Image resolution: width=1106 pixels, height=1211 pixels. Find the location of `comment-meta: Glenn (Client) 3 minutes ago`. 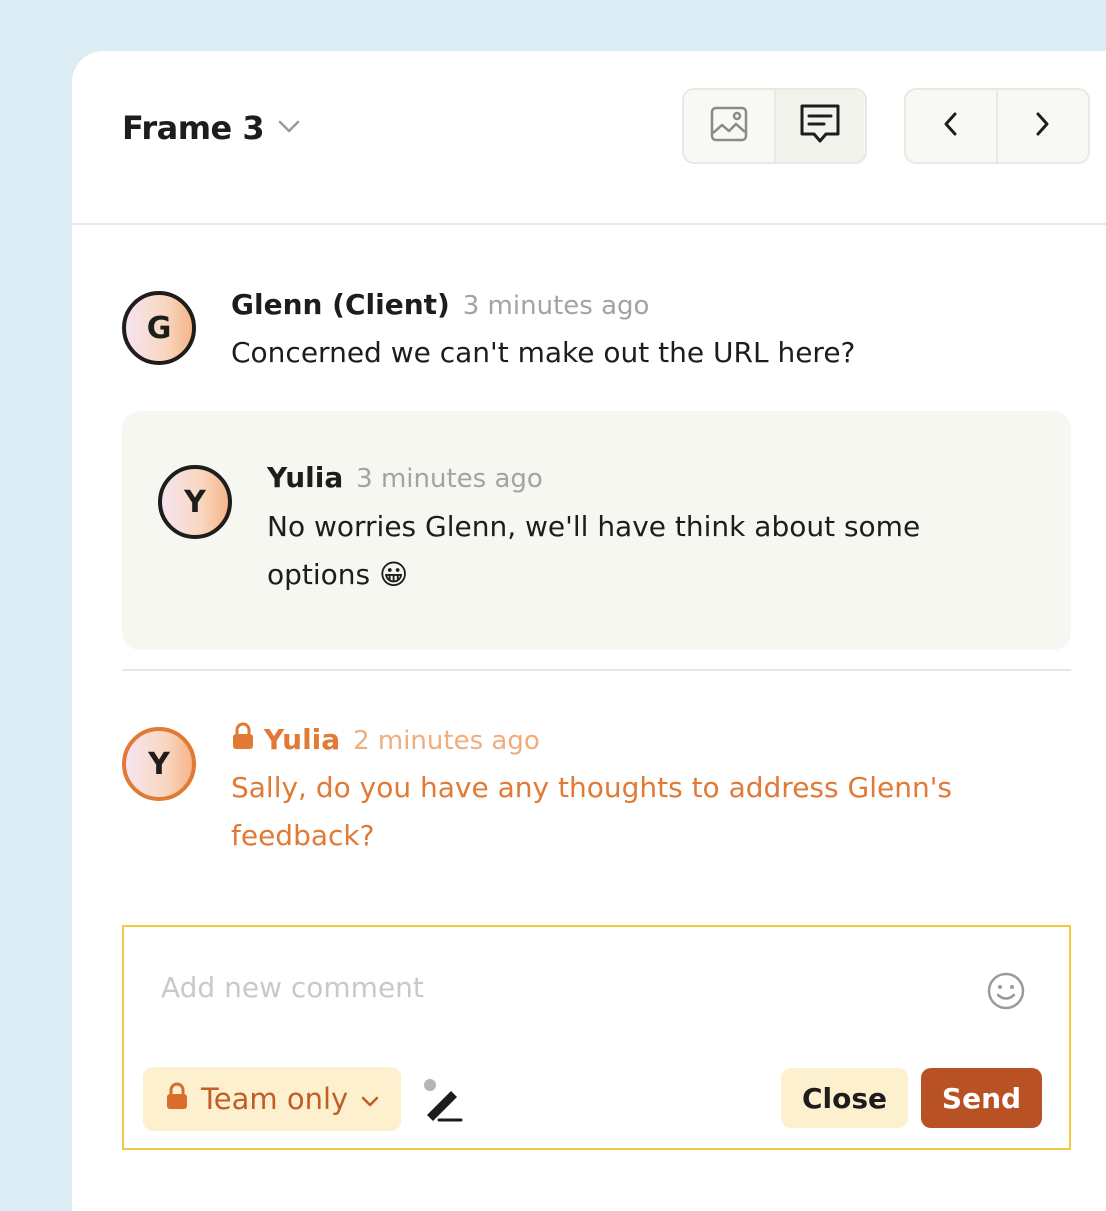

comment-meta: Glenn (Client) 3 minutes ago is located at coordinates (440, 304).